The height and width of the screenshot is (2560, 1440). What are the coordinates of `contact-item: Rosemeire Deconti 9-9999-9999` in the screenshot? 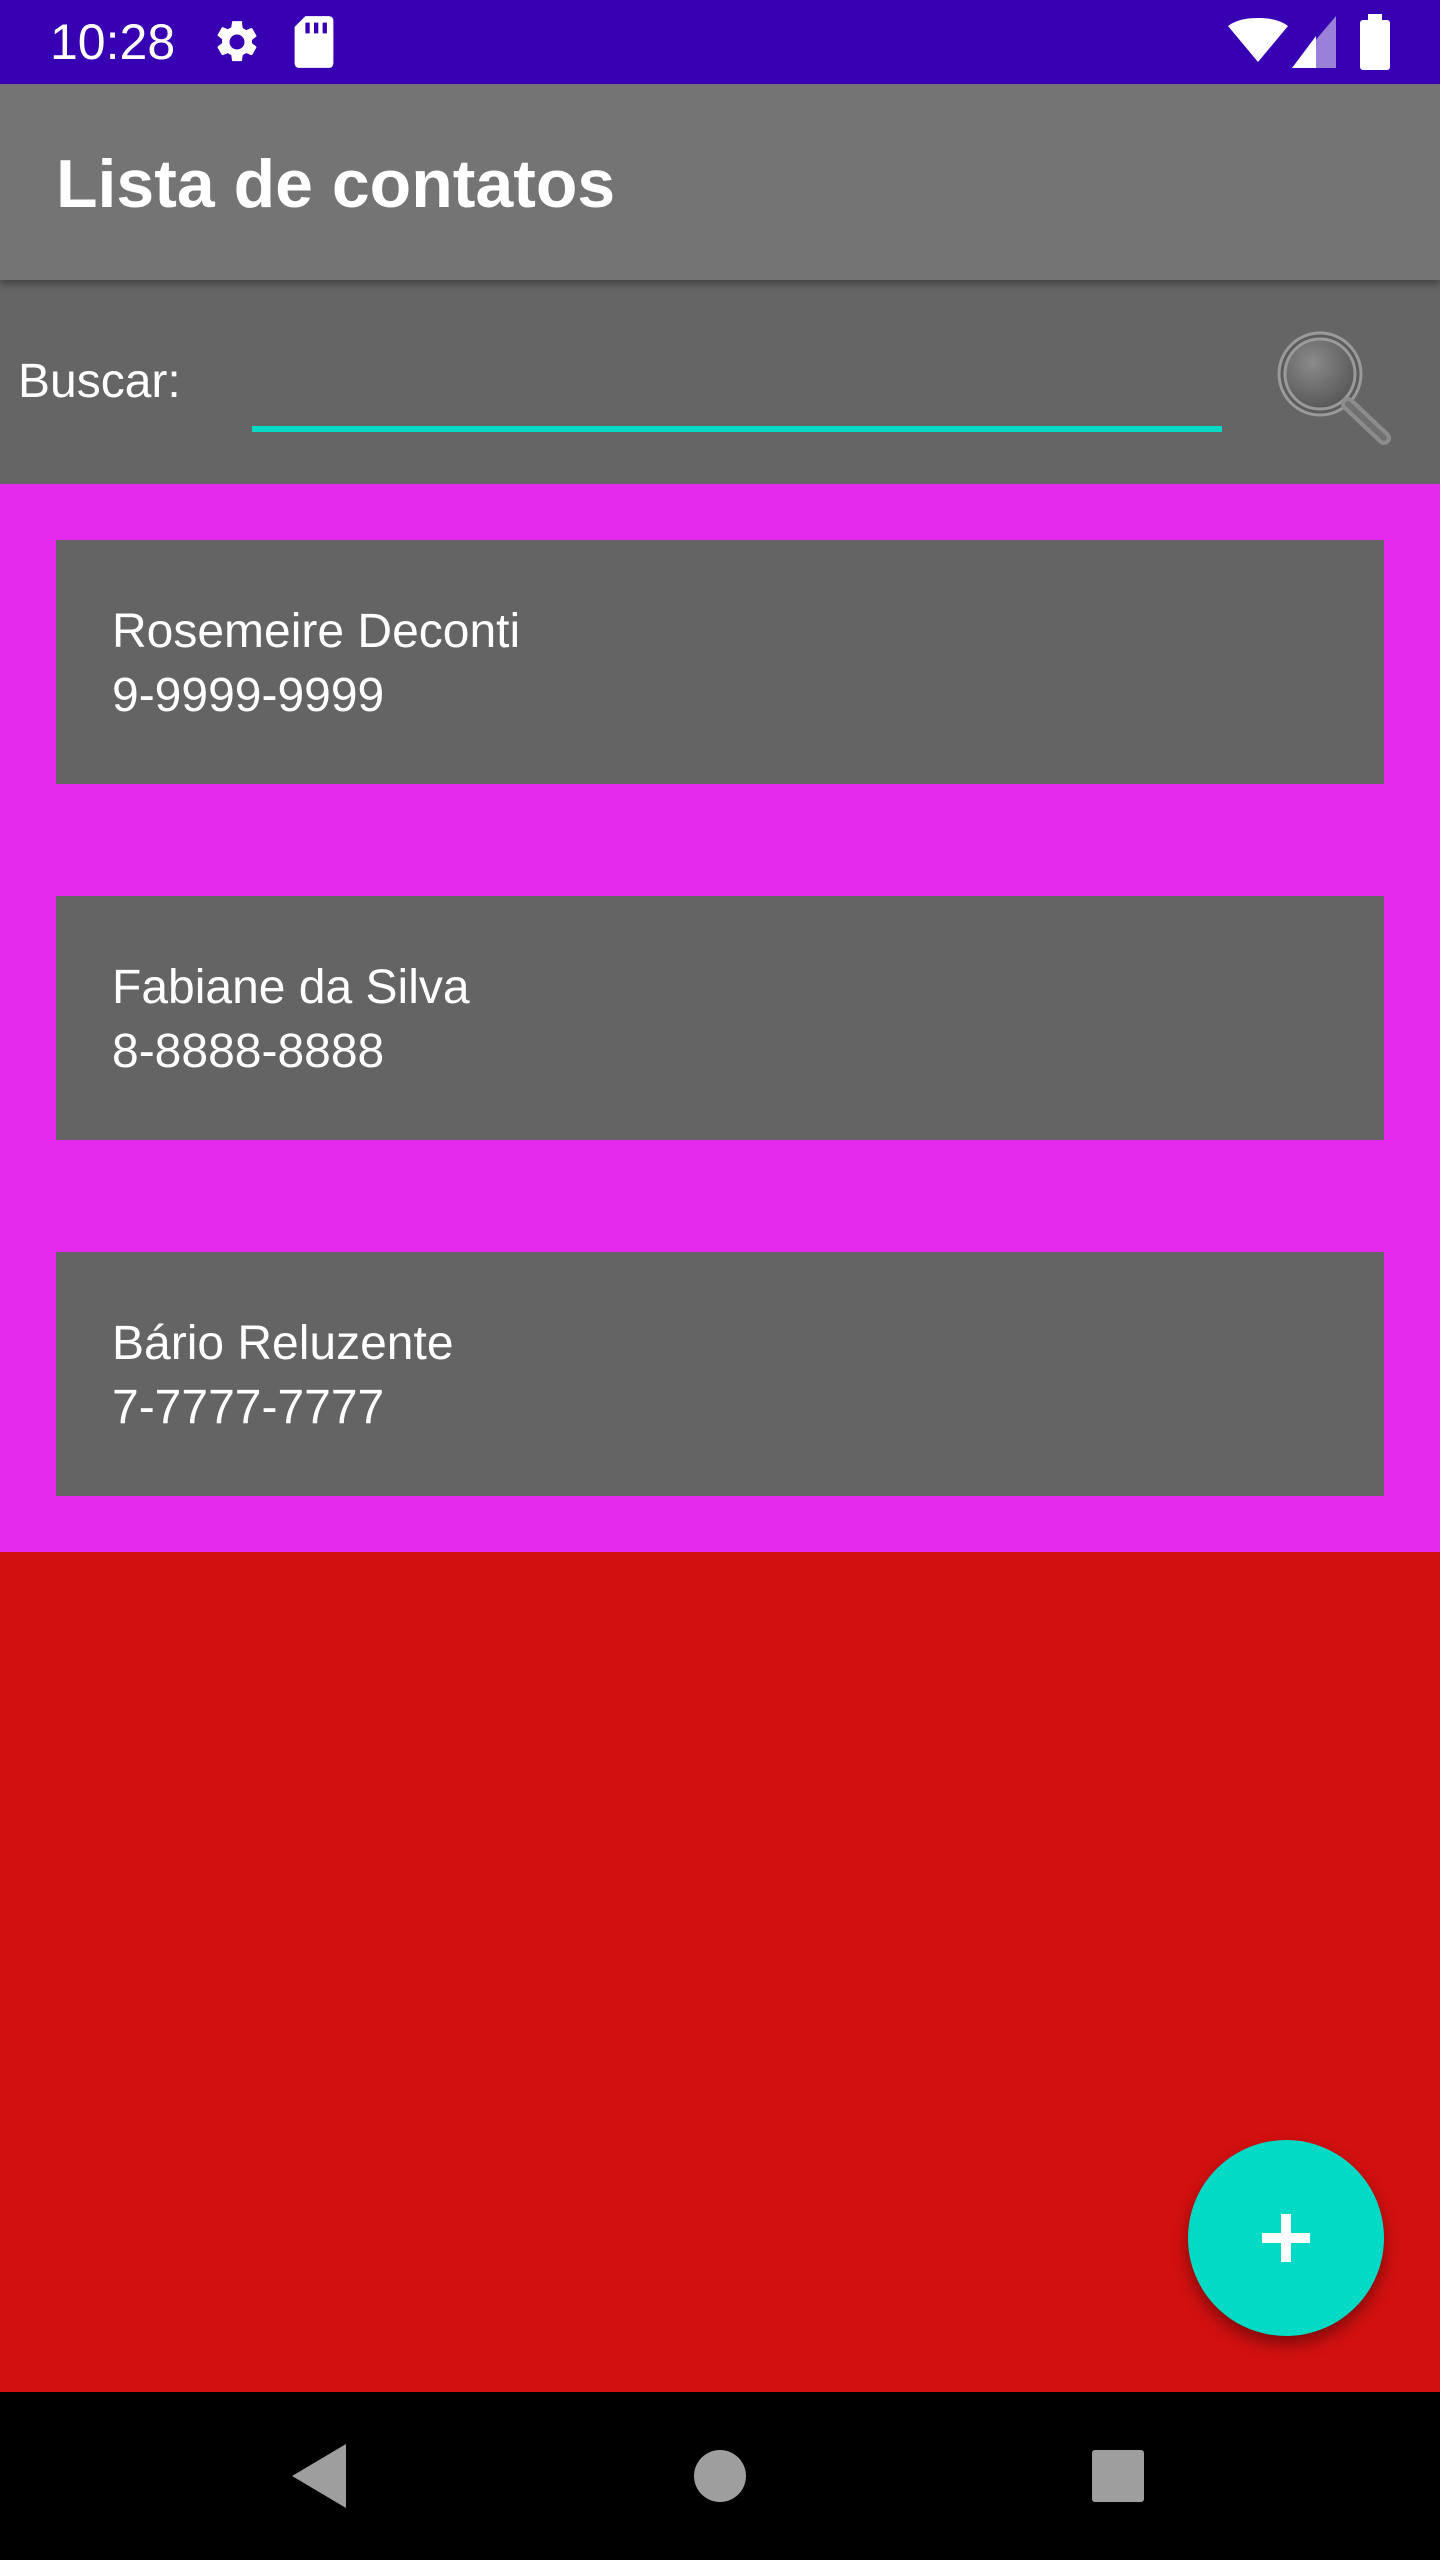 It's located at (720, 662).